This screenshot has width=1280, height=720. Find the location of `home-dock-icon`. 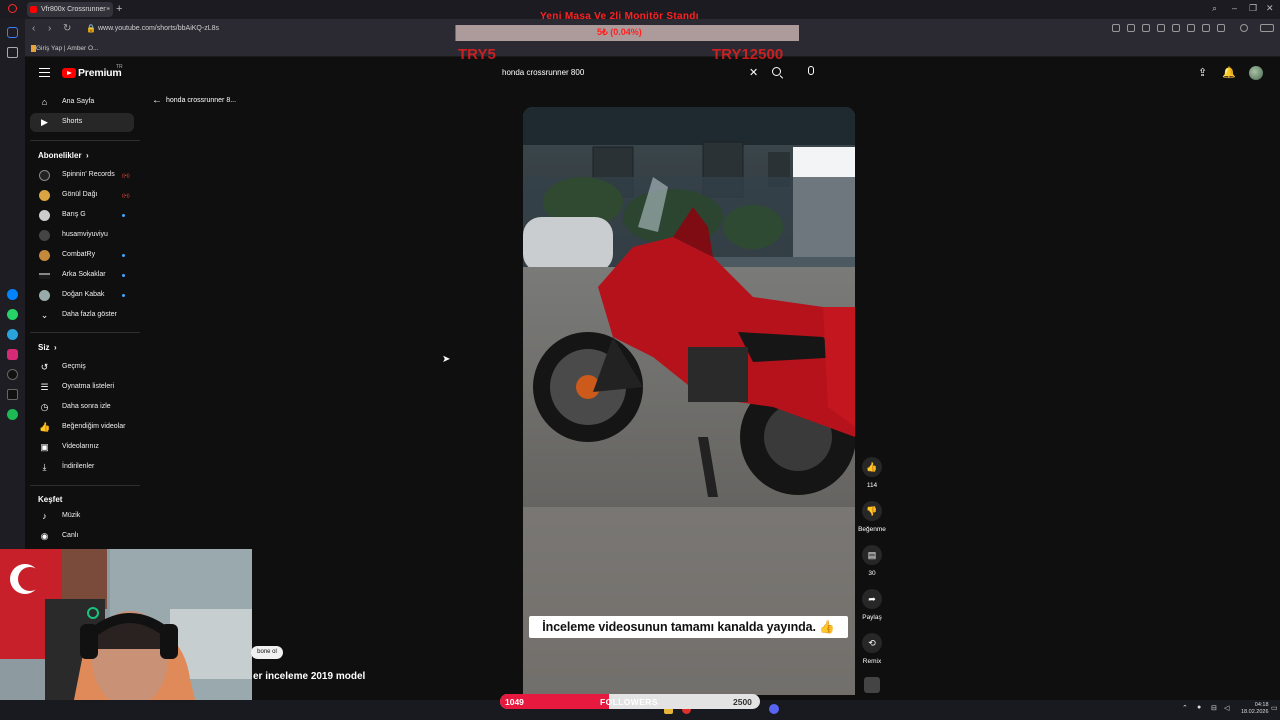

home-dock-icon is located at coordinates (12, 32).